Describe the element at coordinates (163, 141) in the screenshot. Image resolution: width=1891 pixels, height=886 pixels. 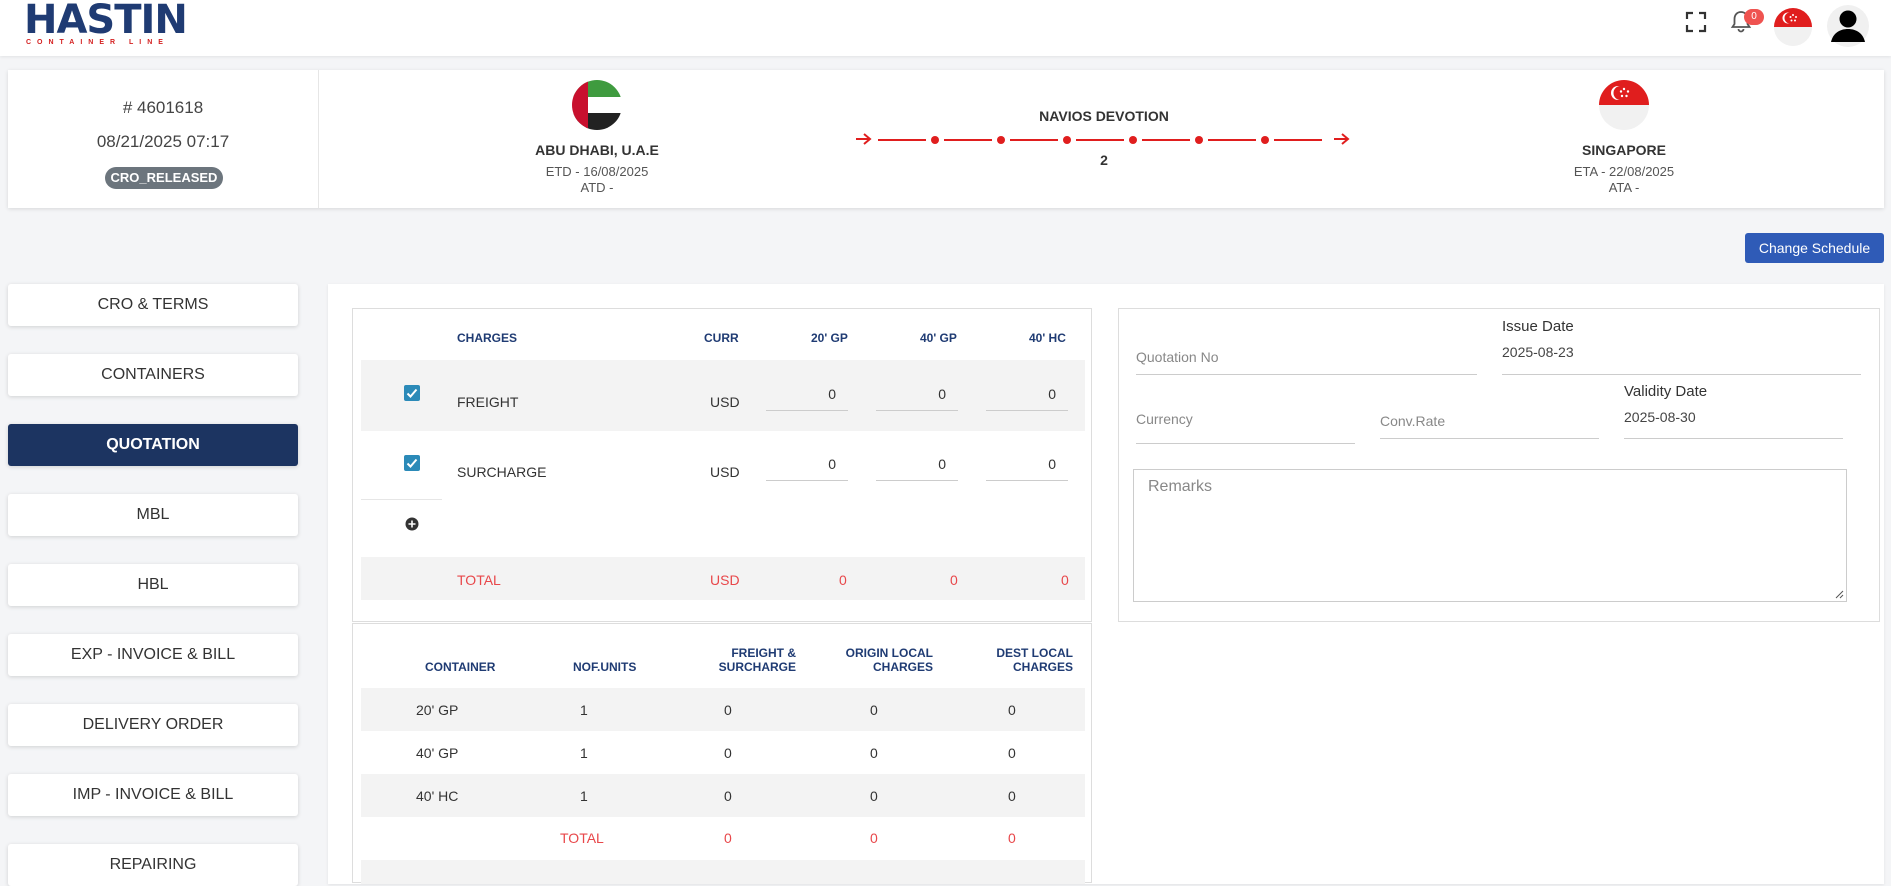
I see `booking-datetime: 08/21/2025 07:17` at that location.